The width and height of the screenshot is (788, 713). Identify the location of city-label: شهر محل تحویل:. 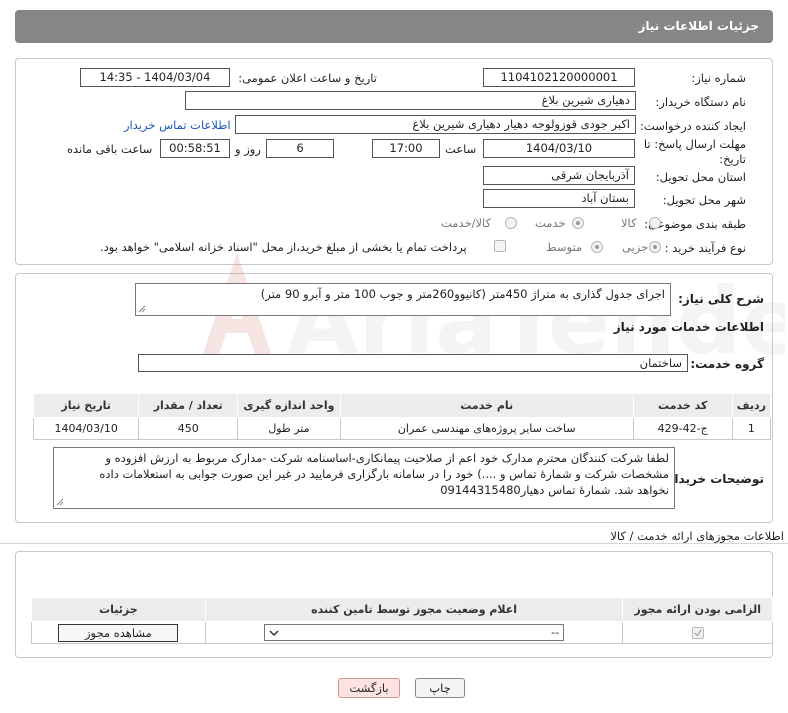
(704, 200).